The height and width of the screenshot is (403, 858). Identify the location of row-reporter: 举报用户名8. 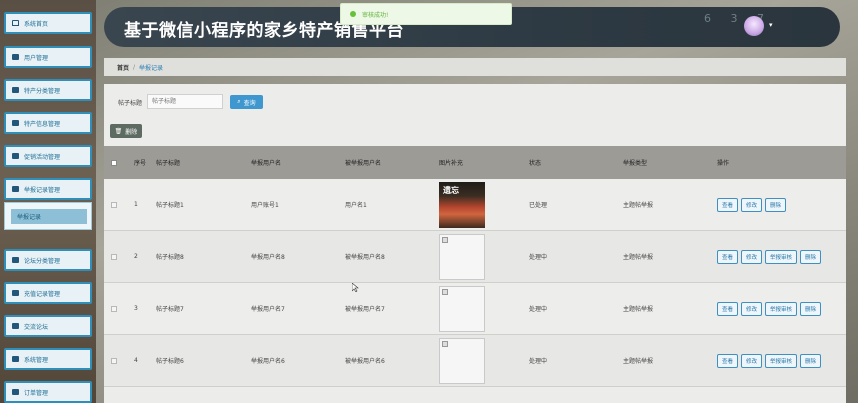
(268, 257).